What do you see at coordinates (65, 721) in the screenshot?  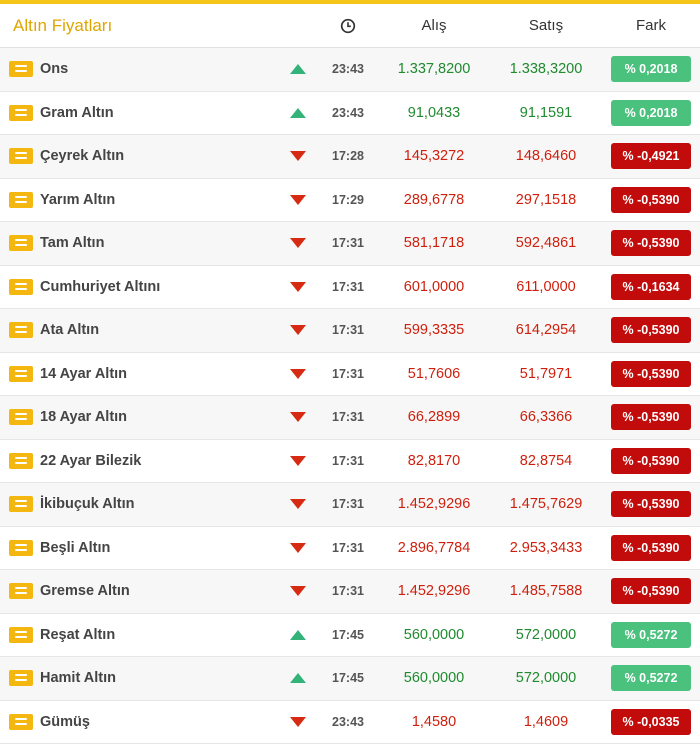 I see `row-name: Gümüş` at bounding box center [65, 721].